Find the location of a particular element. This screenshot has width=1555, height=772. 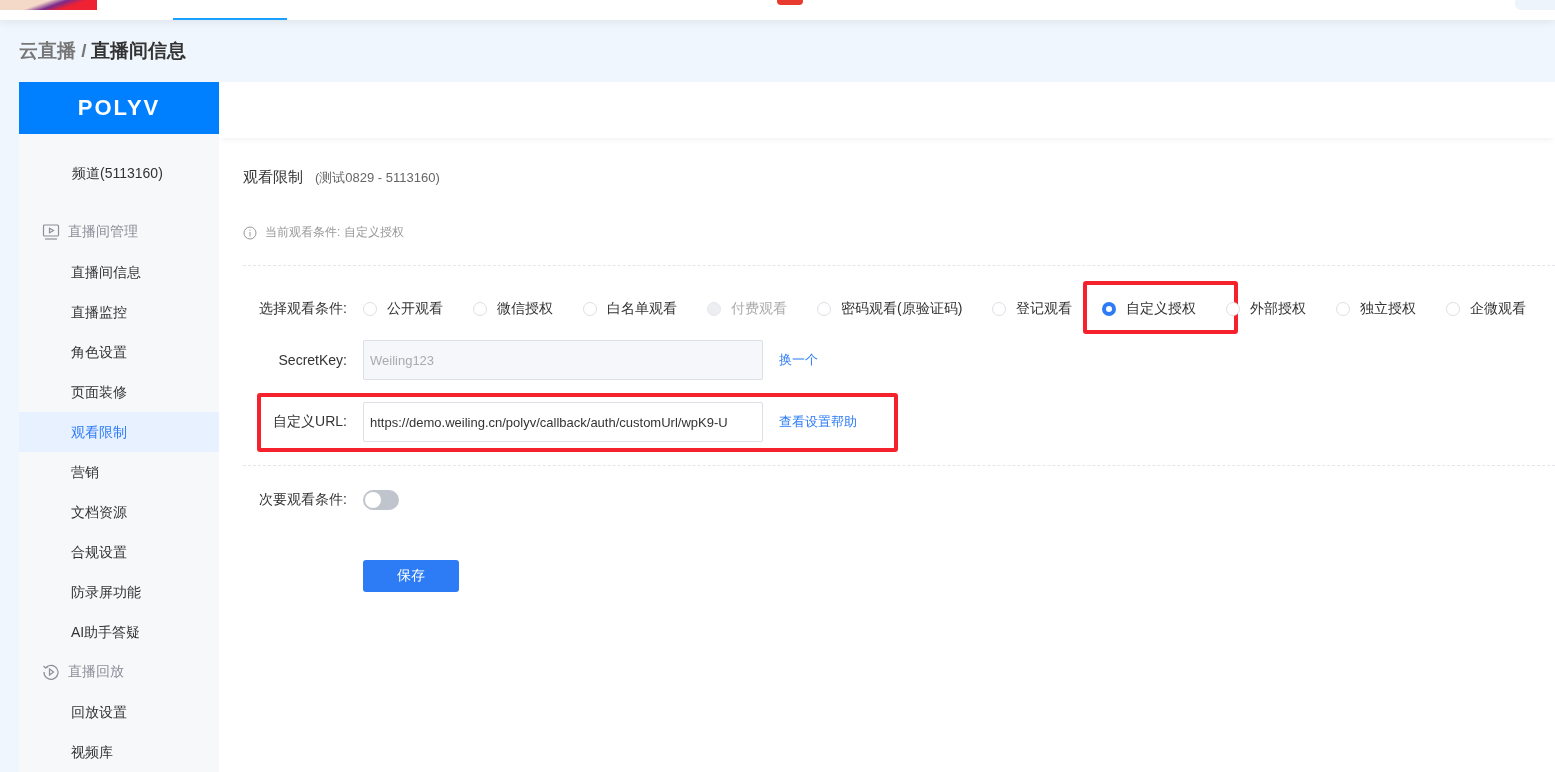

channel-subtitle: (测试0829 - 5113160) is located at coordinates (377, 178).